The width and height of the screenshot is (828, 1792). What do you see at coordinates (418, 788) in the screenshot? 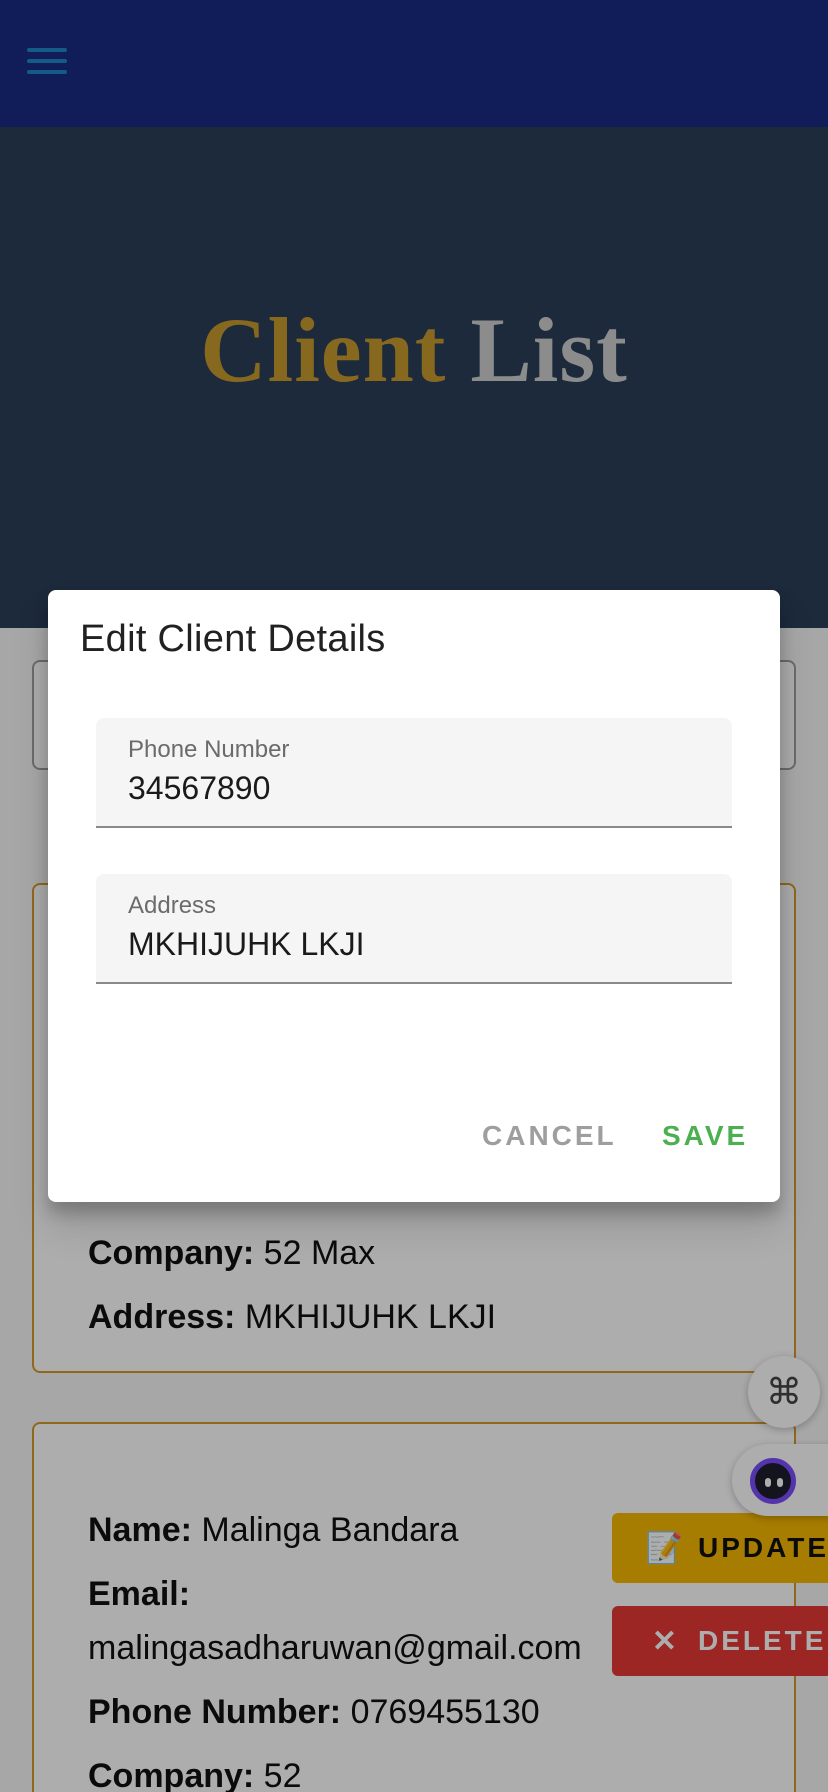
I see `phone-number-input` at bounding box center [418, 788].